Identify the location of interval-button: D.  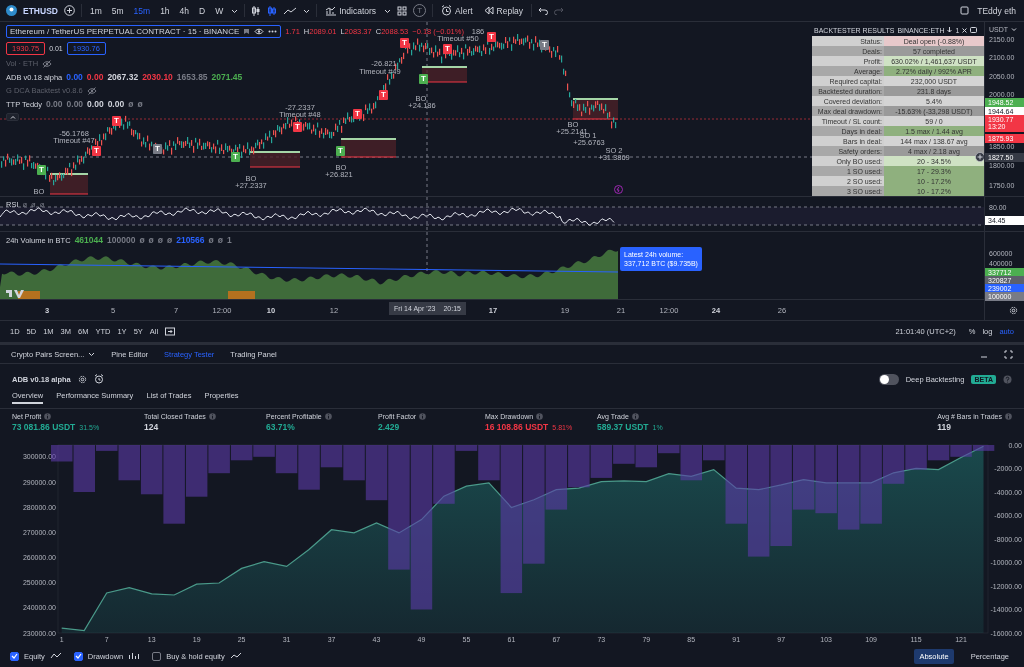
(202, 10).